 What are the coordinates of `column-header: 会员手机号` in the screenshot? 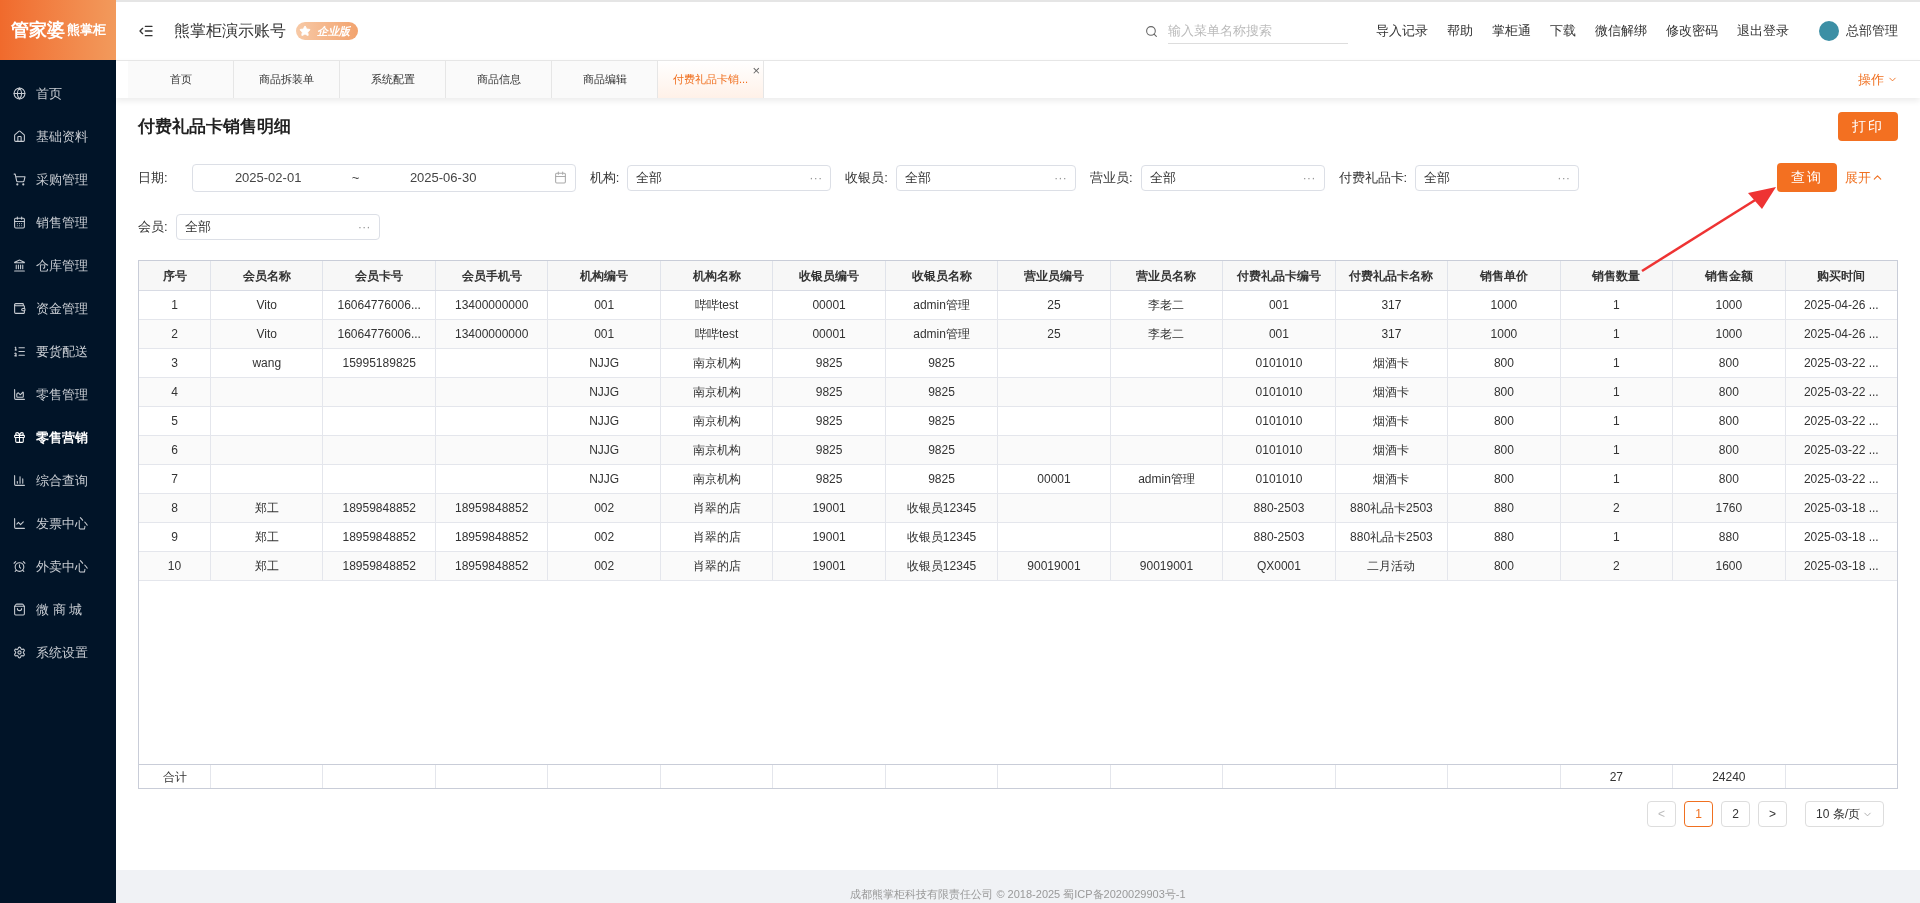 It's located at (492, 275).